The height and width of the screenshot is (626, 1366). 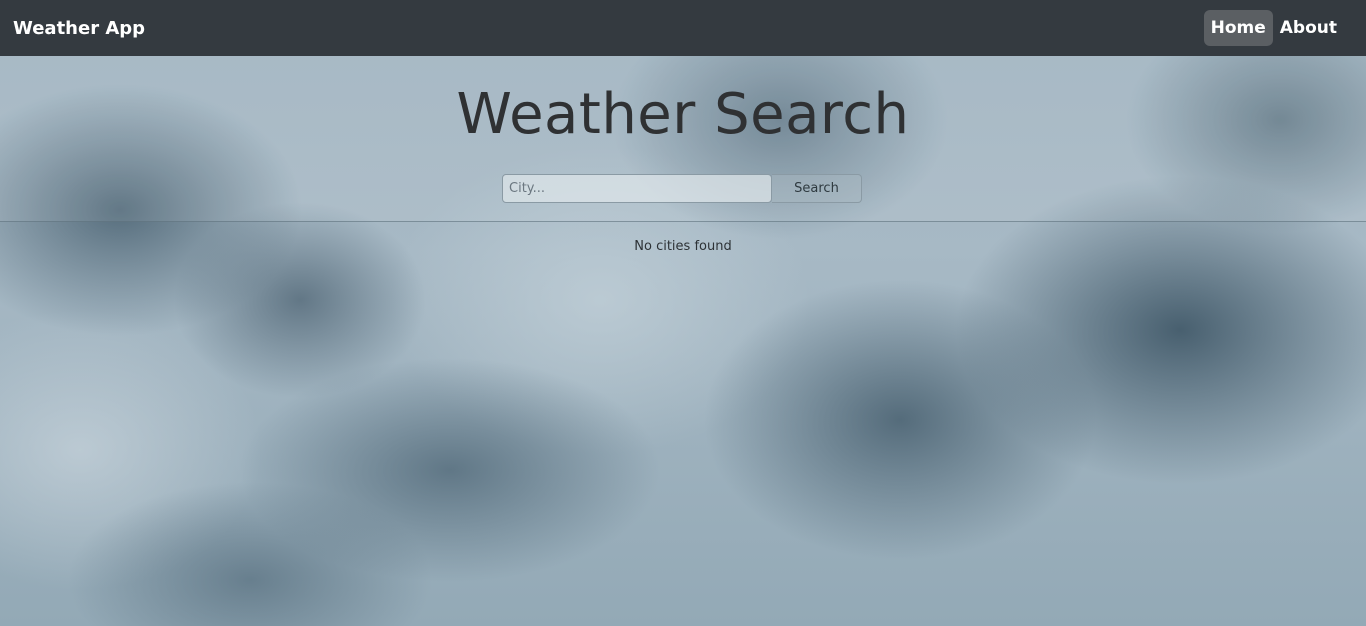 I want to click on search-form: Search, so click(x=682, y=188).